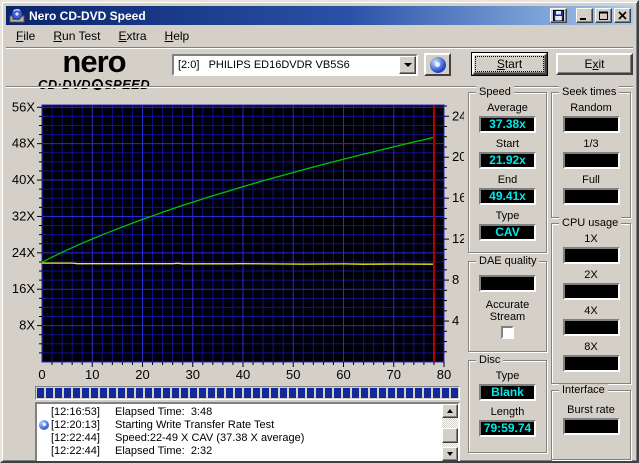  What do you see at coordinates (75, 411) in the screenshot?
I see `log-timestamp: [12:16:53]` at bounding box center [75, 411].